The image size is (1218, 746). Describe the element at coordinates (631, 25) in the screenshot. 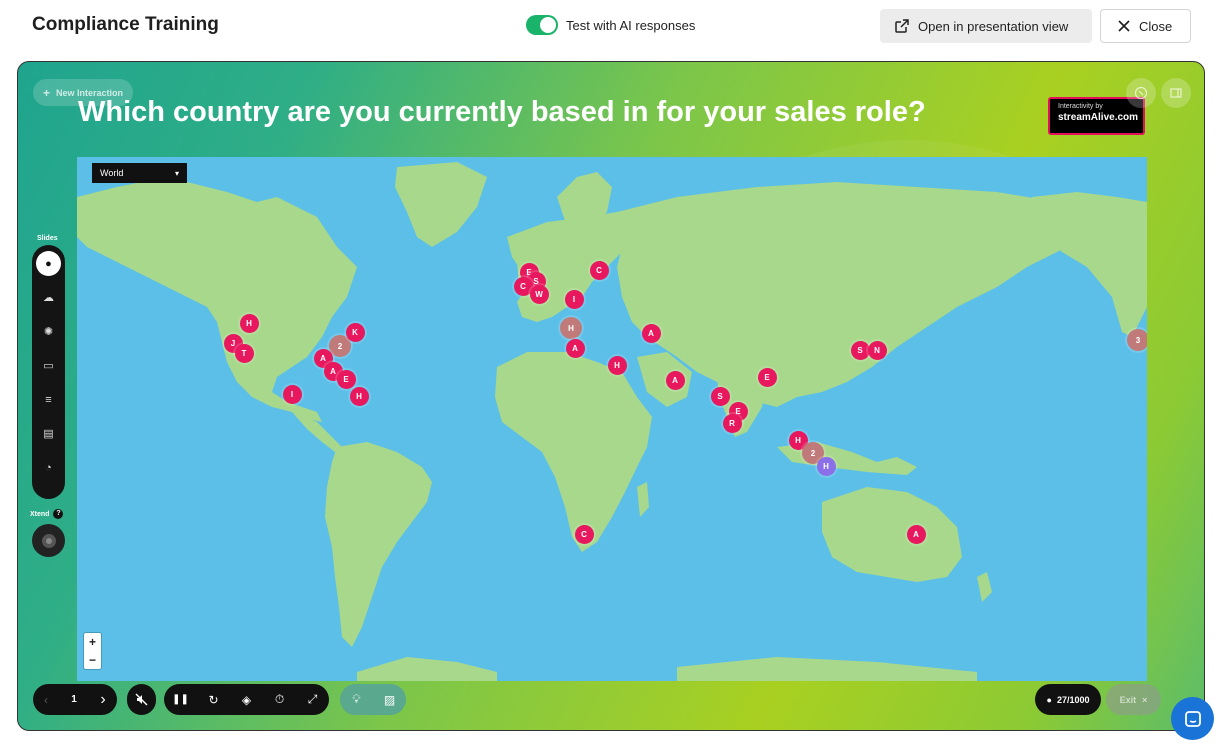

I see `ai-toggle-label: Test with AI responses` at that location.